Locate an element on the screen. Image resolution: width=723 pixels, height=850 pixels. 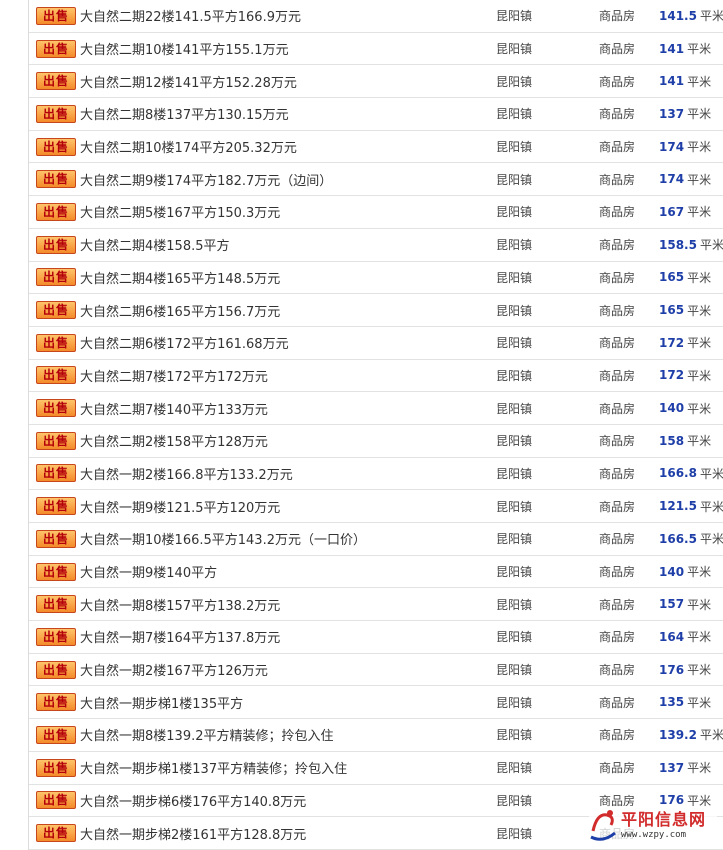
listing-row: 出售 大自然二期6楼165平方156.7万元 昆阳镇 商品房 165 平米 is located at coordinates (376, 310).